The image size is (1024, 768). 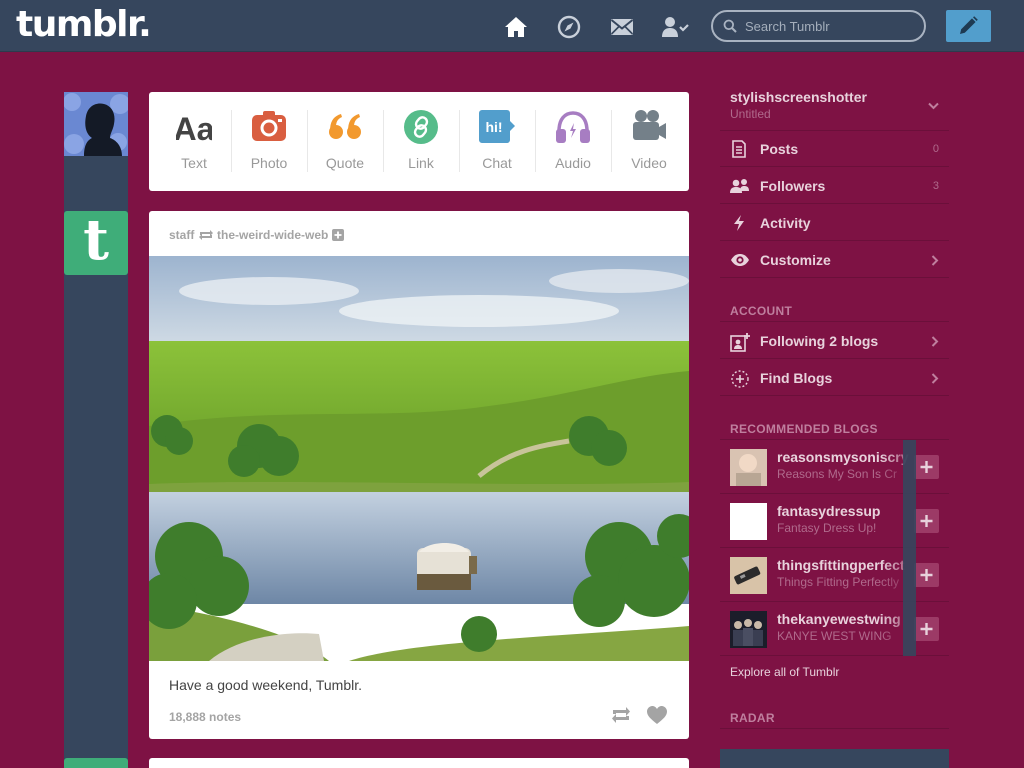 What do you see at coordinates (834, 186) in the screenshot?
I see `sidebar-item-followers: Followers 3` at bounding box center [834, 186].